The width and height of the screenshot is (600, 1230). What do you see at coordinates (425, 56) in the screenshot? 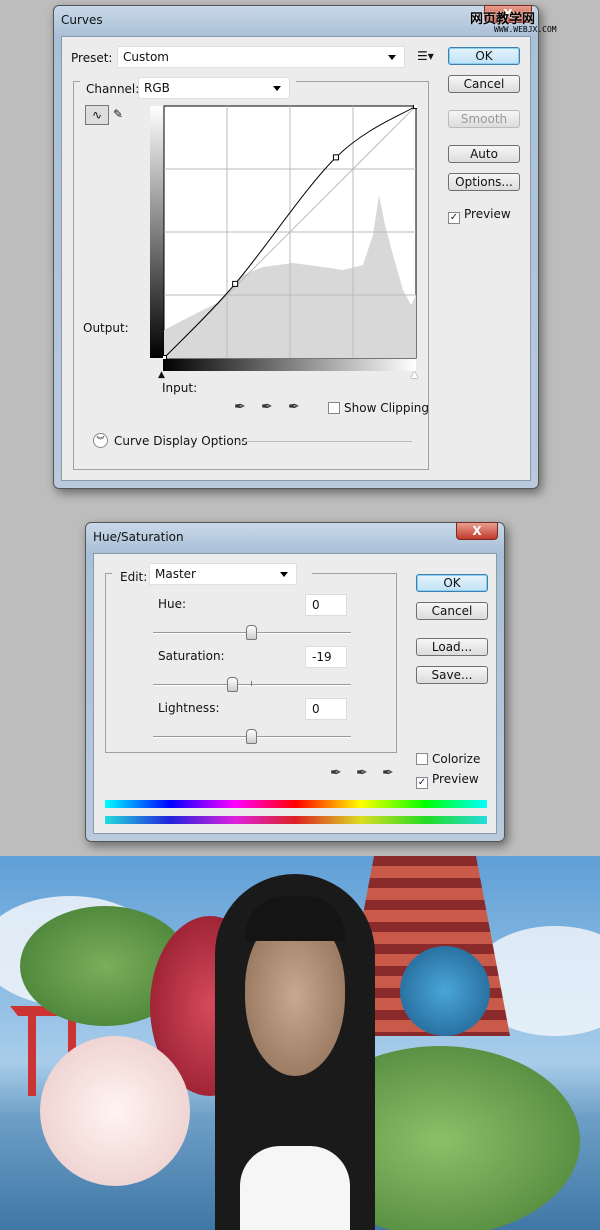
I see `preset-options-icon: ☰▾` at bounding box center [425, 56].